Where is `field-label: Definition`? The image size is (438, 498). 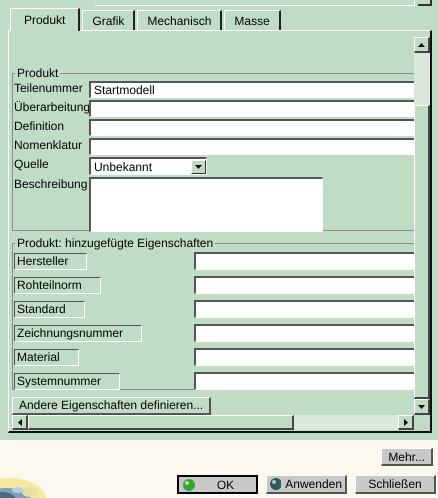 field-label: Definition is located at coordinates (40, 126).